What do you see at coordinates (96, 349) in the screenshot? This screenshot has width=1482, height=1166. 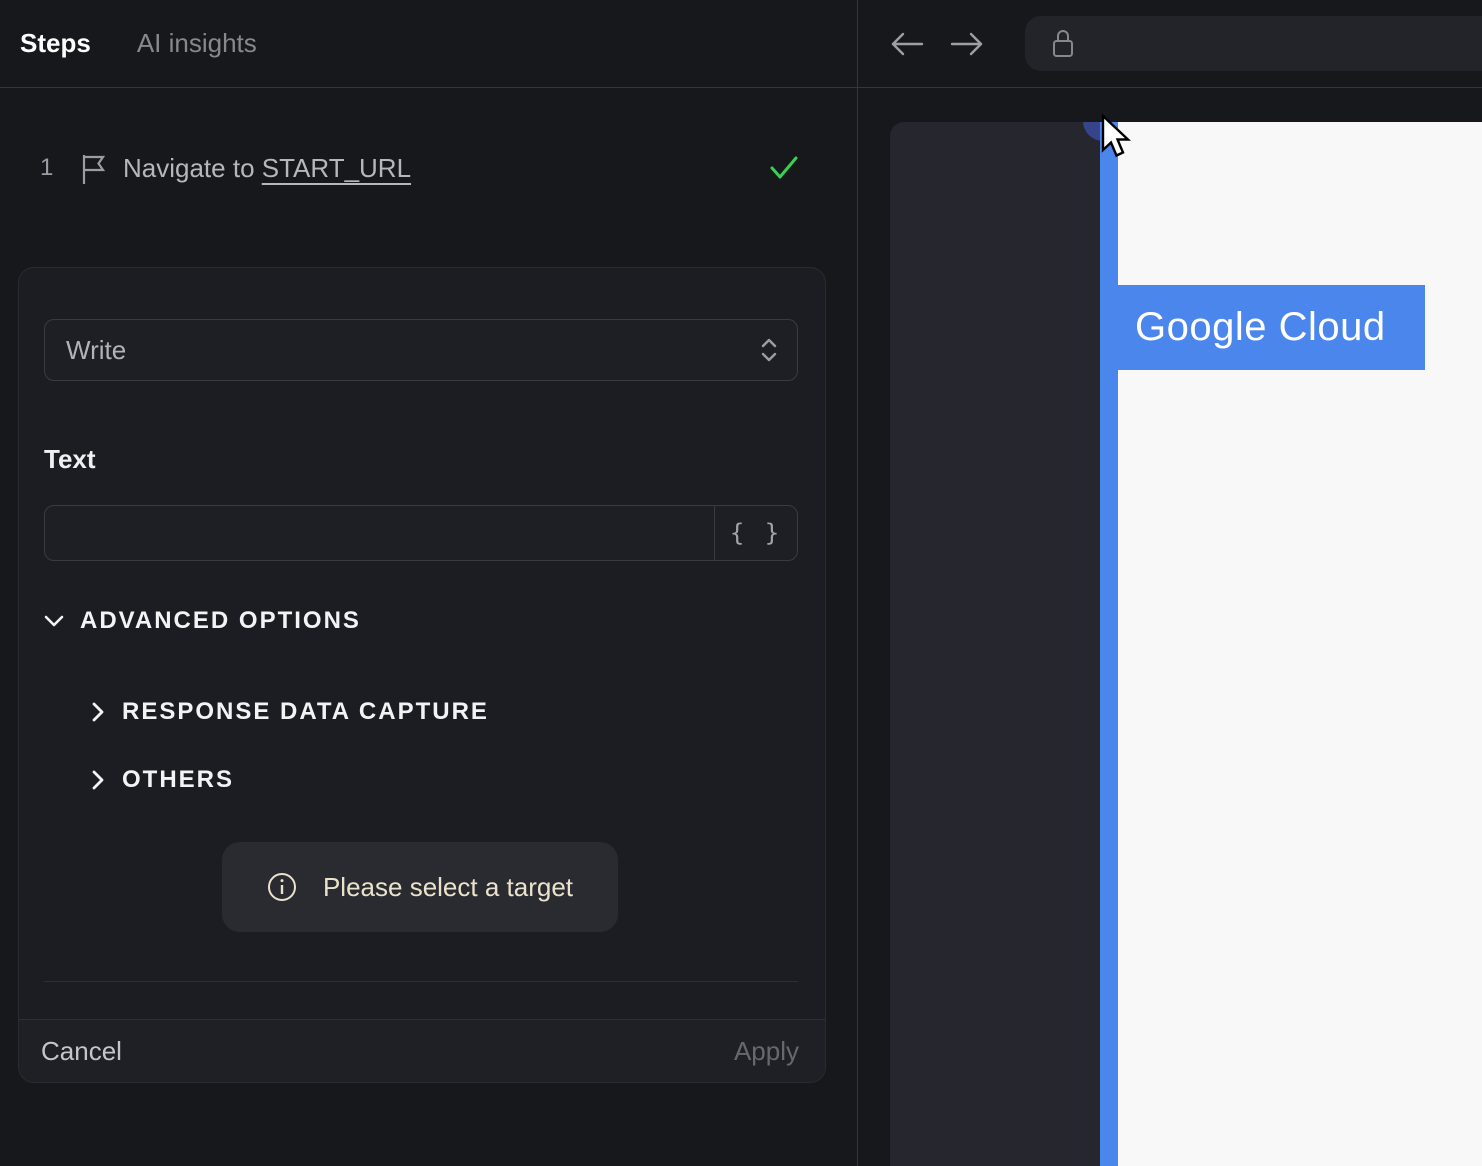 I see `action-type-value: Write` at bounding box center [96, 349].